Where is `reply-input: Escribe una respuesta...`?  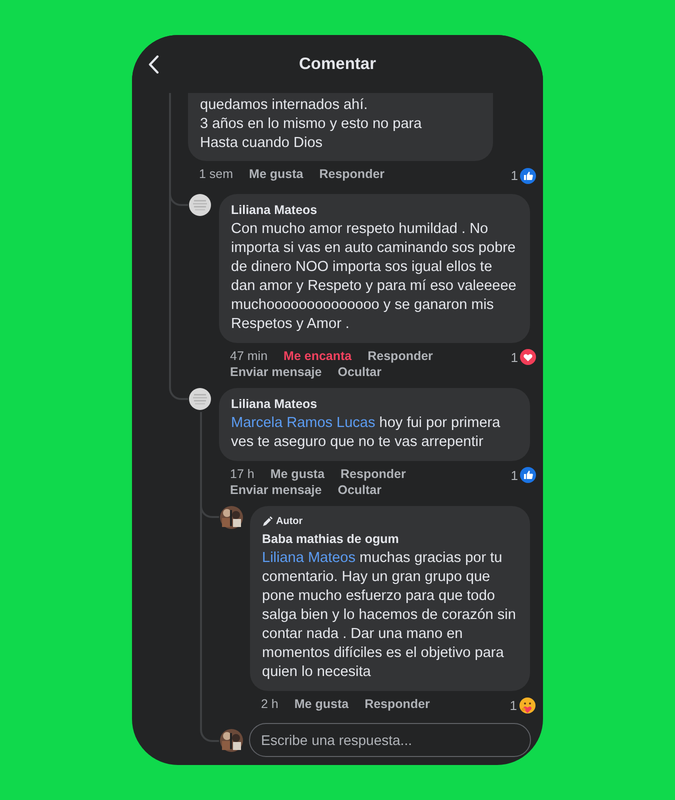
reply-input: Escribe una respuesta... is located at coordinates (390, 740).